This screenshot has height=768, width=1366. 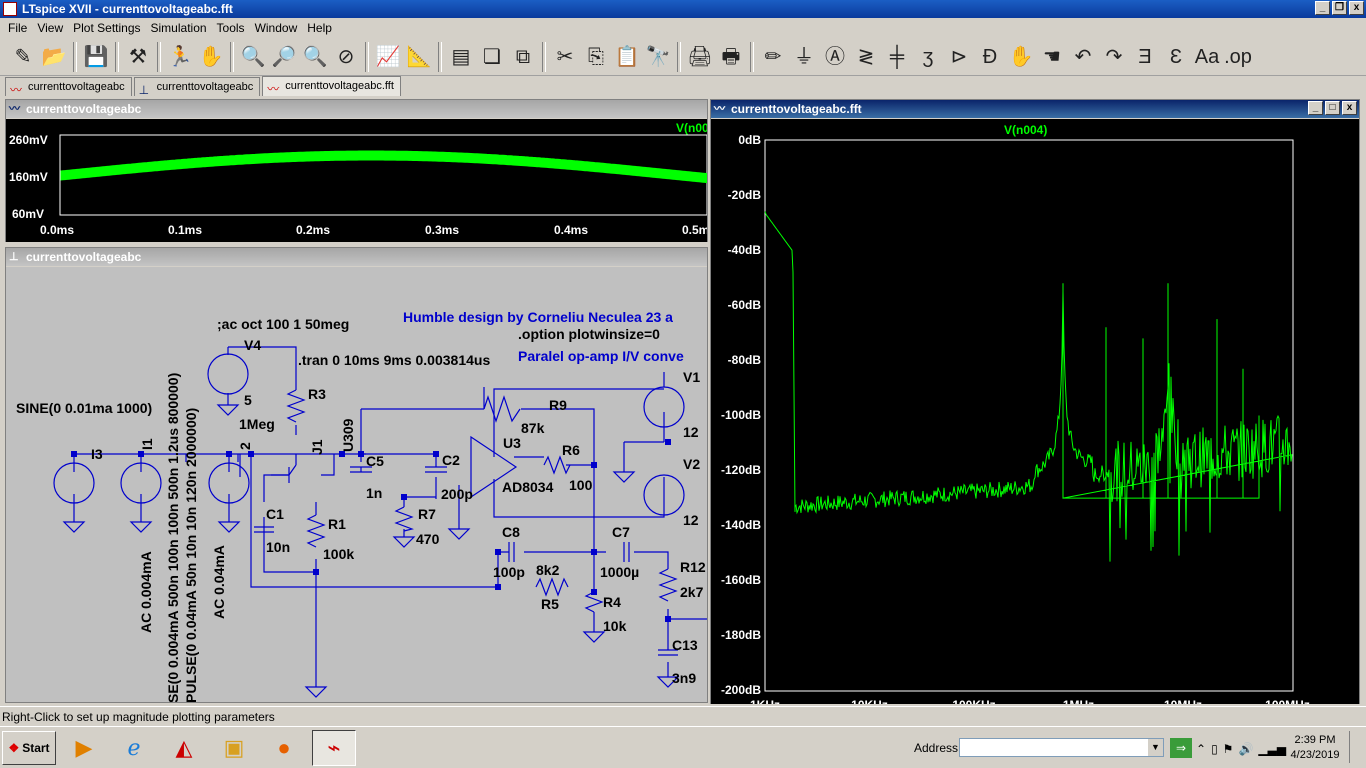 I want to click on redo-icon: ↷, so click(x=1114, y=57).